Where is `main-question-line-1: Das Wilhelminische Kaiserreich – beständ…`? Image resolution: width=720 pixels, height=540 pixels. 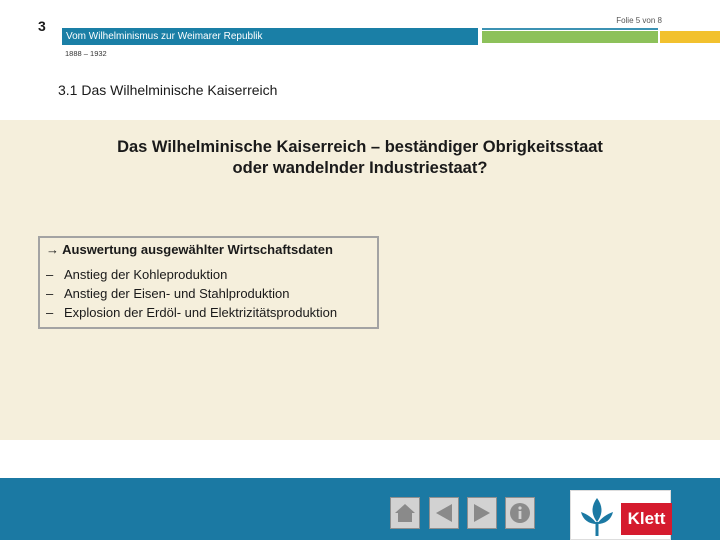
main-question-line-1: Das Wilhelminische Kaiserreich – beständ… is located at coordinates (360, 147).